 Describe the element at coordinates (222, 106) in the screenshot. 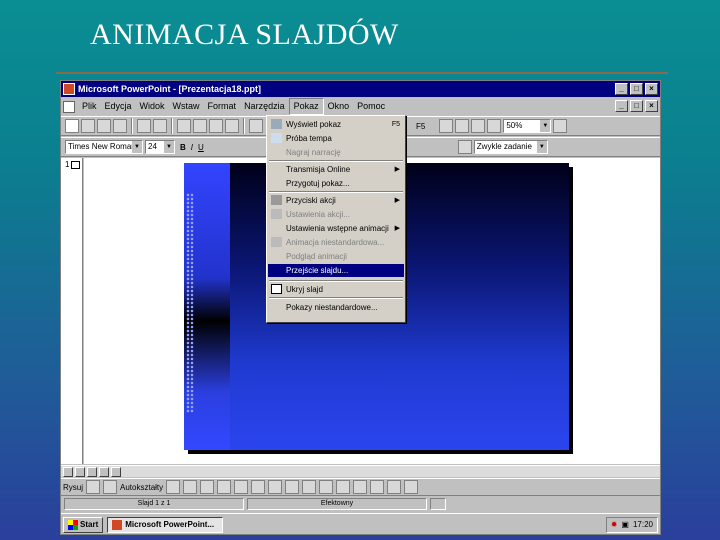

I see `menu-format: Format` at that location.